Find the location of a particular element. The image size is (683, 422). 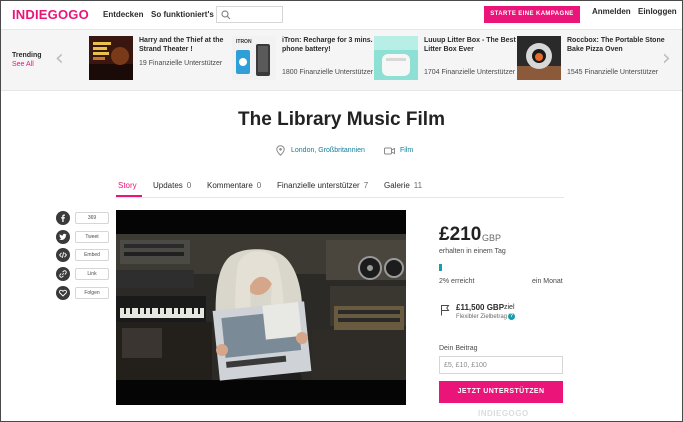

nav-how-it-works: So funktioniert's is located at coordinates (182, 14).